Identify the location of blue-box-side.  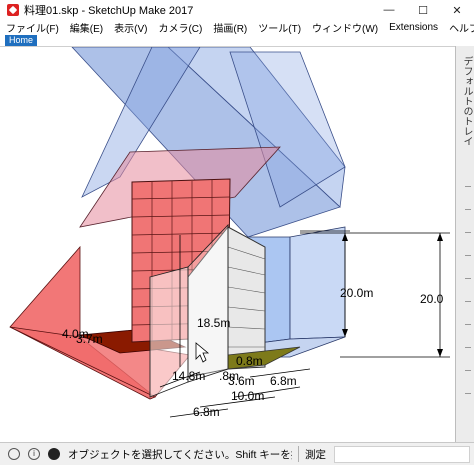
(317, 283).